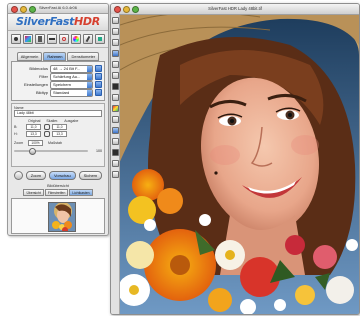 This screenshot has height=316, width=360. I want to click on flip-vertical-icon, so click(115, 75).